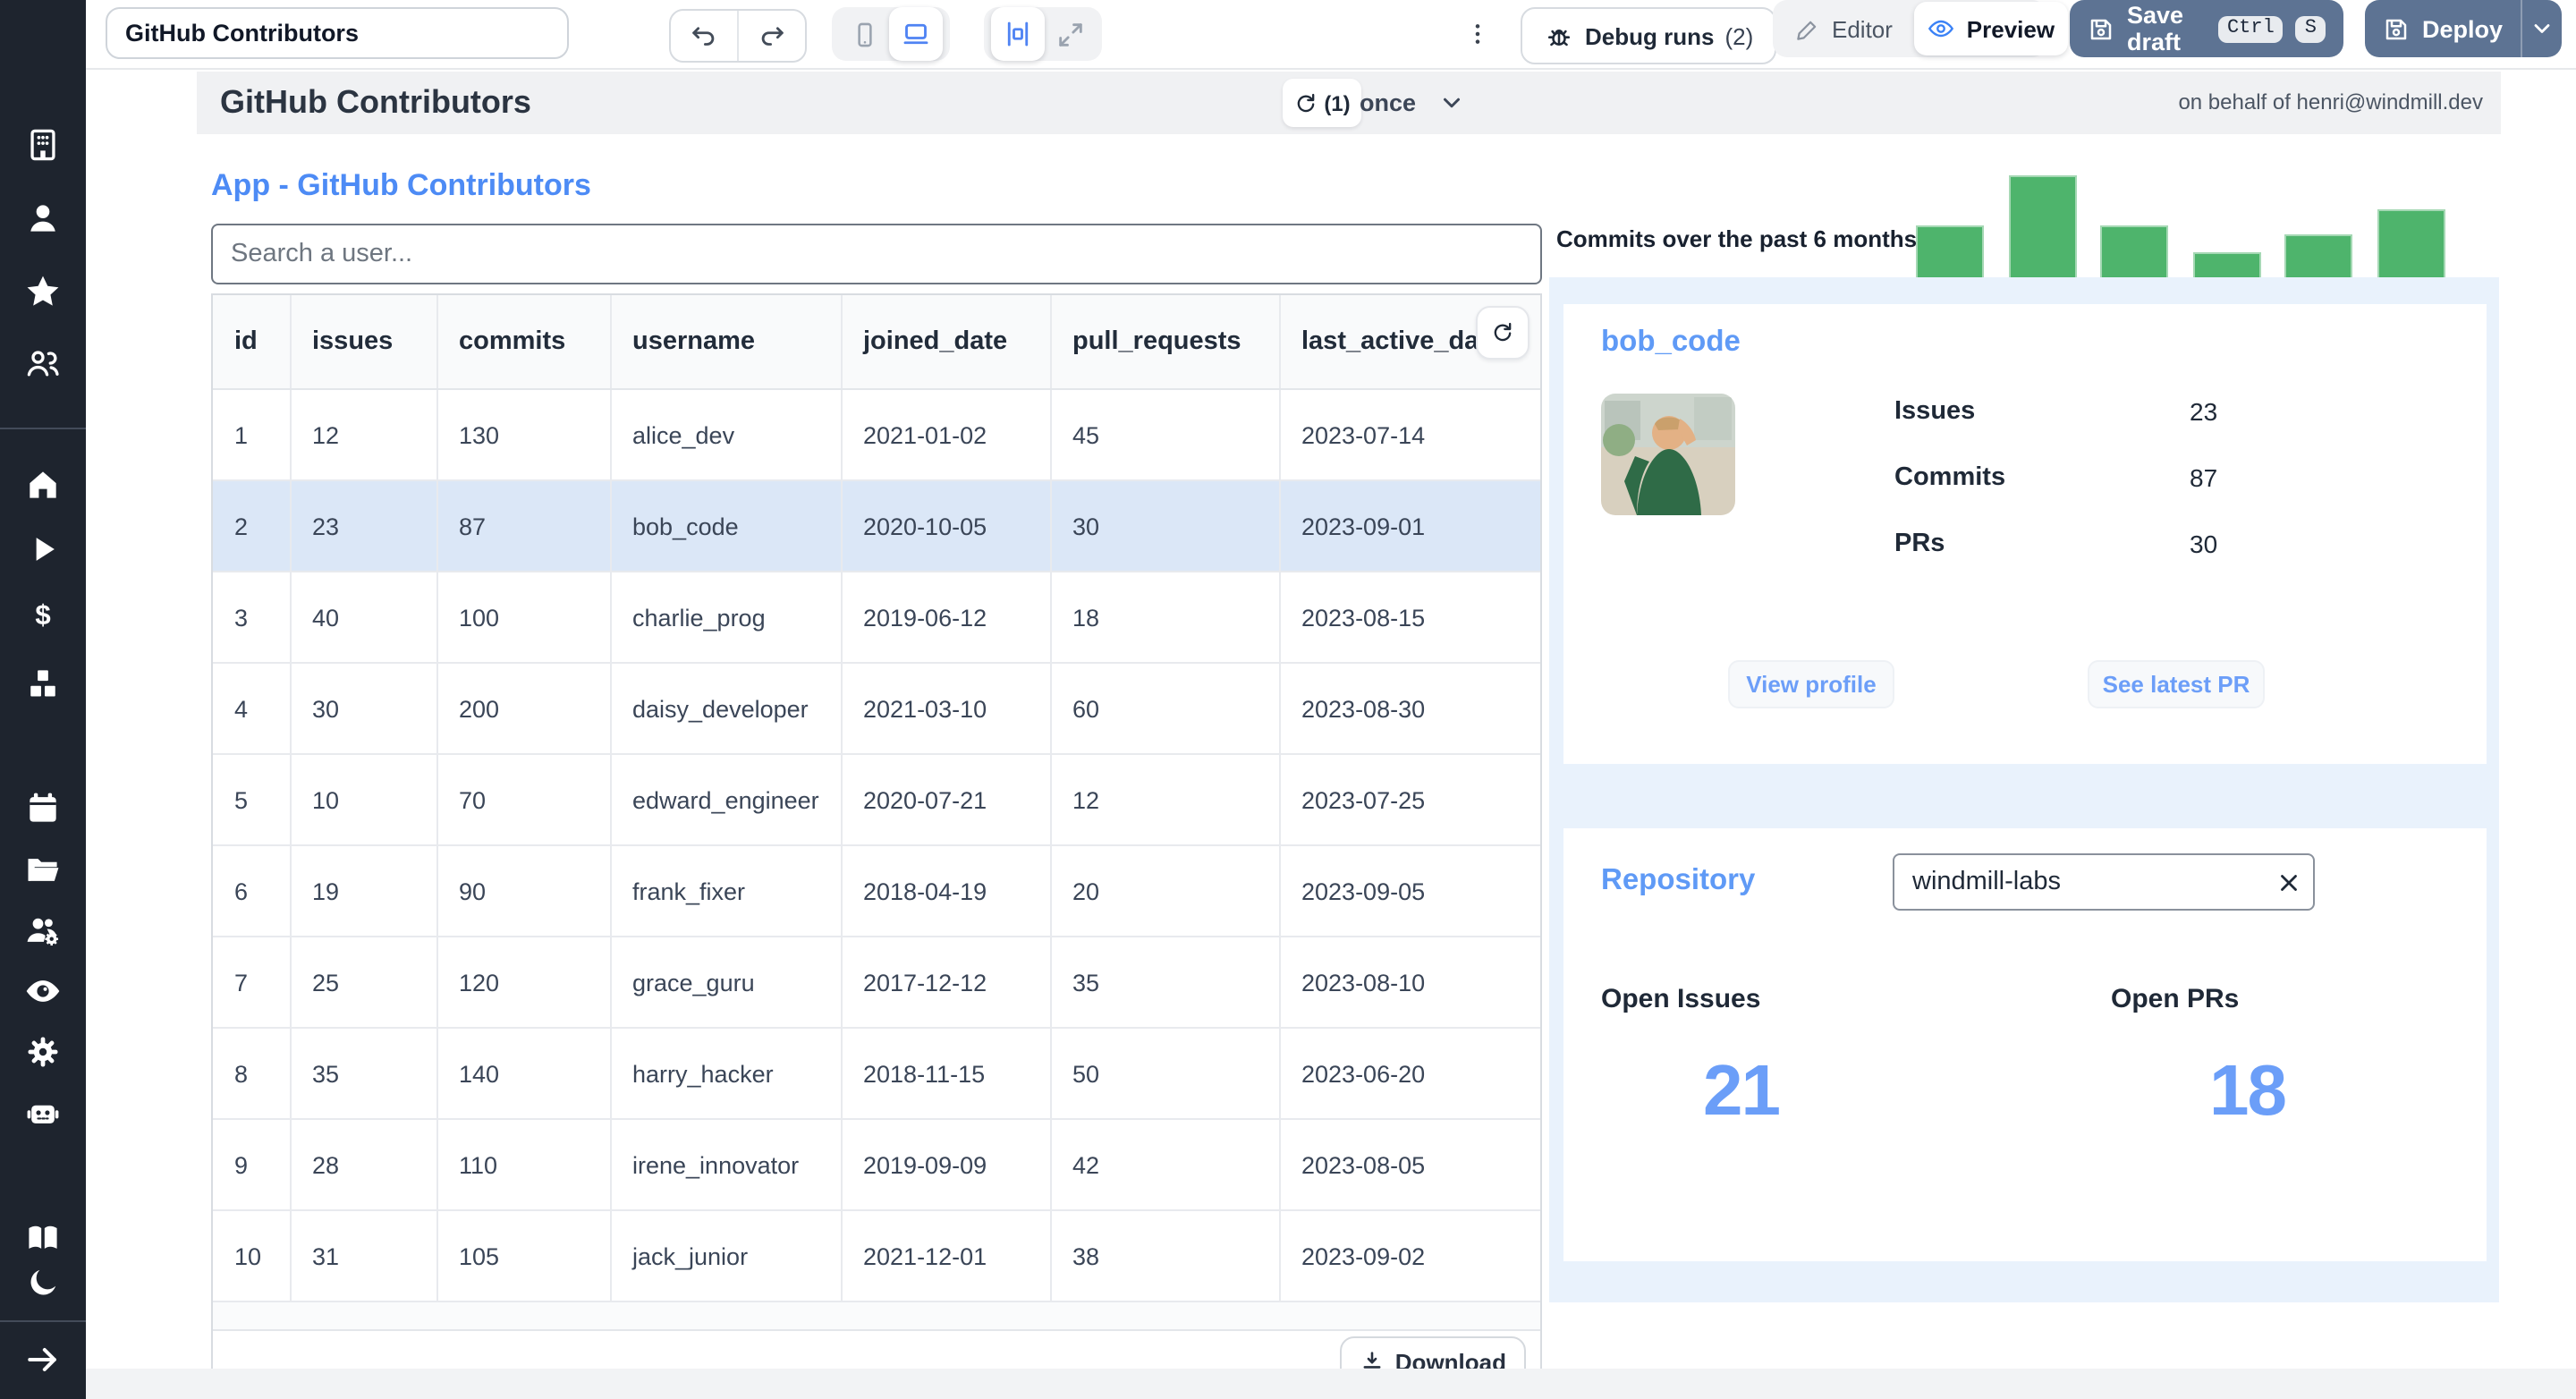 This screenshot has height=1399, width=2576. I want to click on folder-icon, so click(43, 869).